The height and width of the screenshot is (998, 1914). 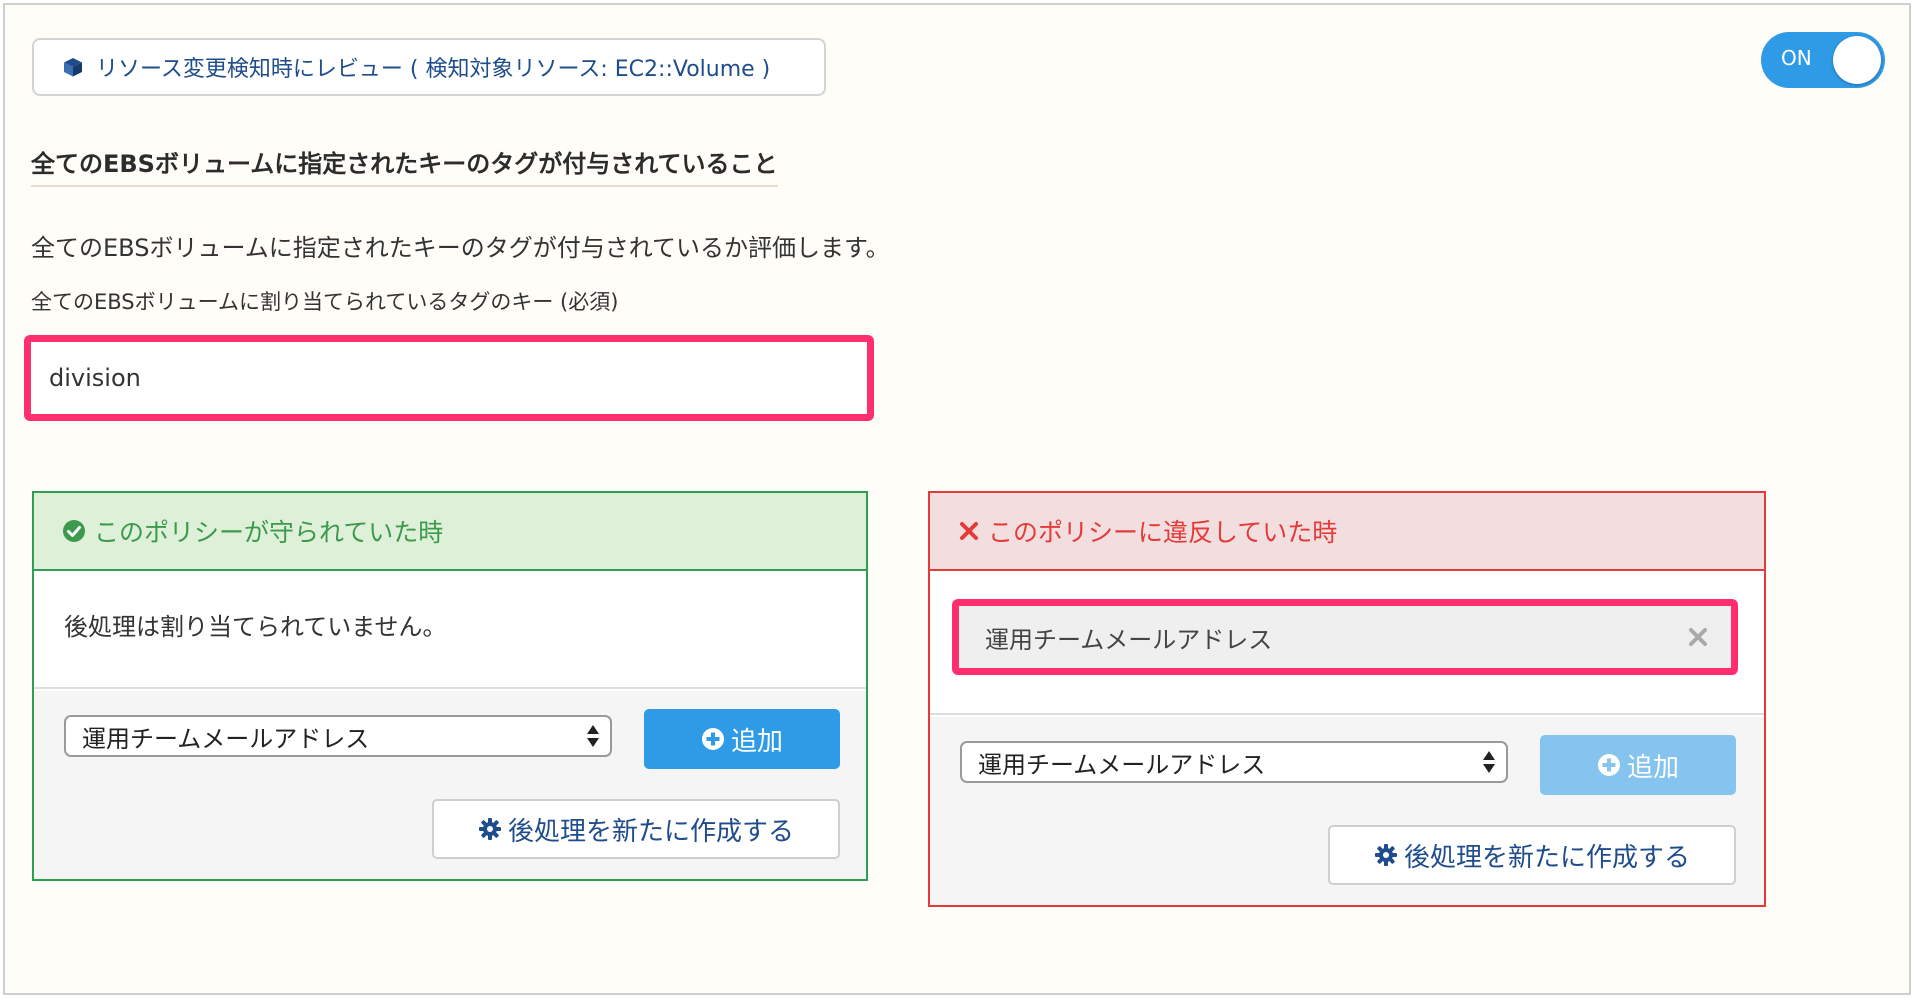 I want to click on cube-icon, so click(x=73, y=67).